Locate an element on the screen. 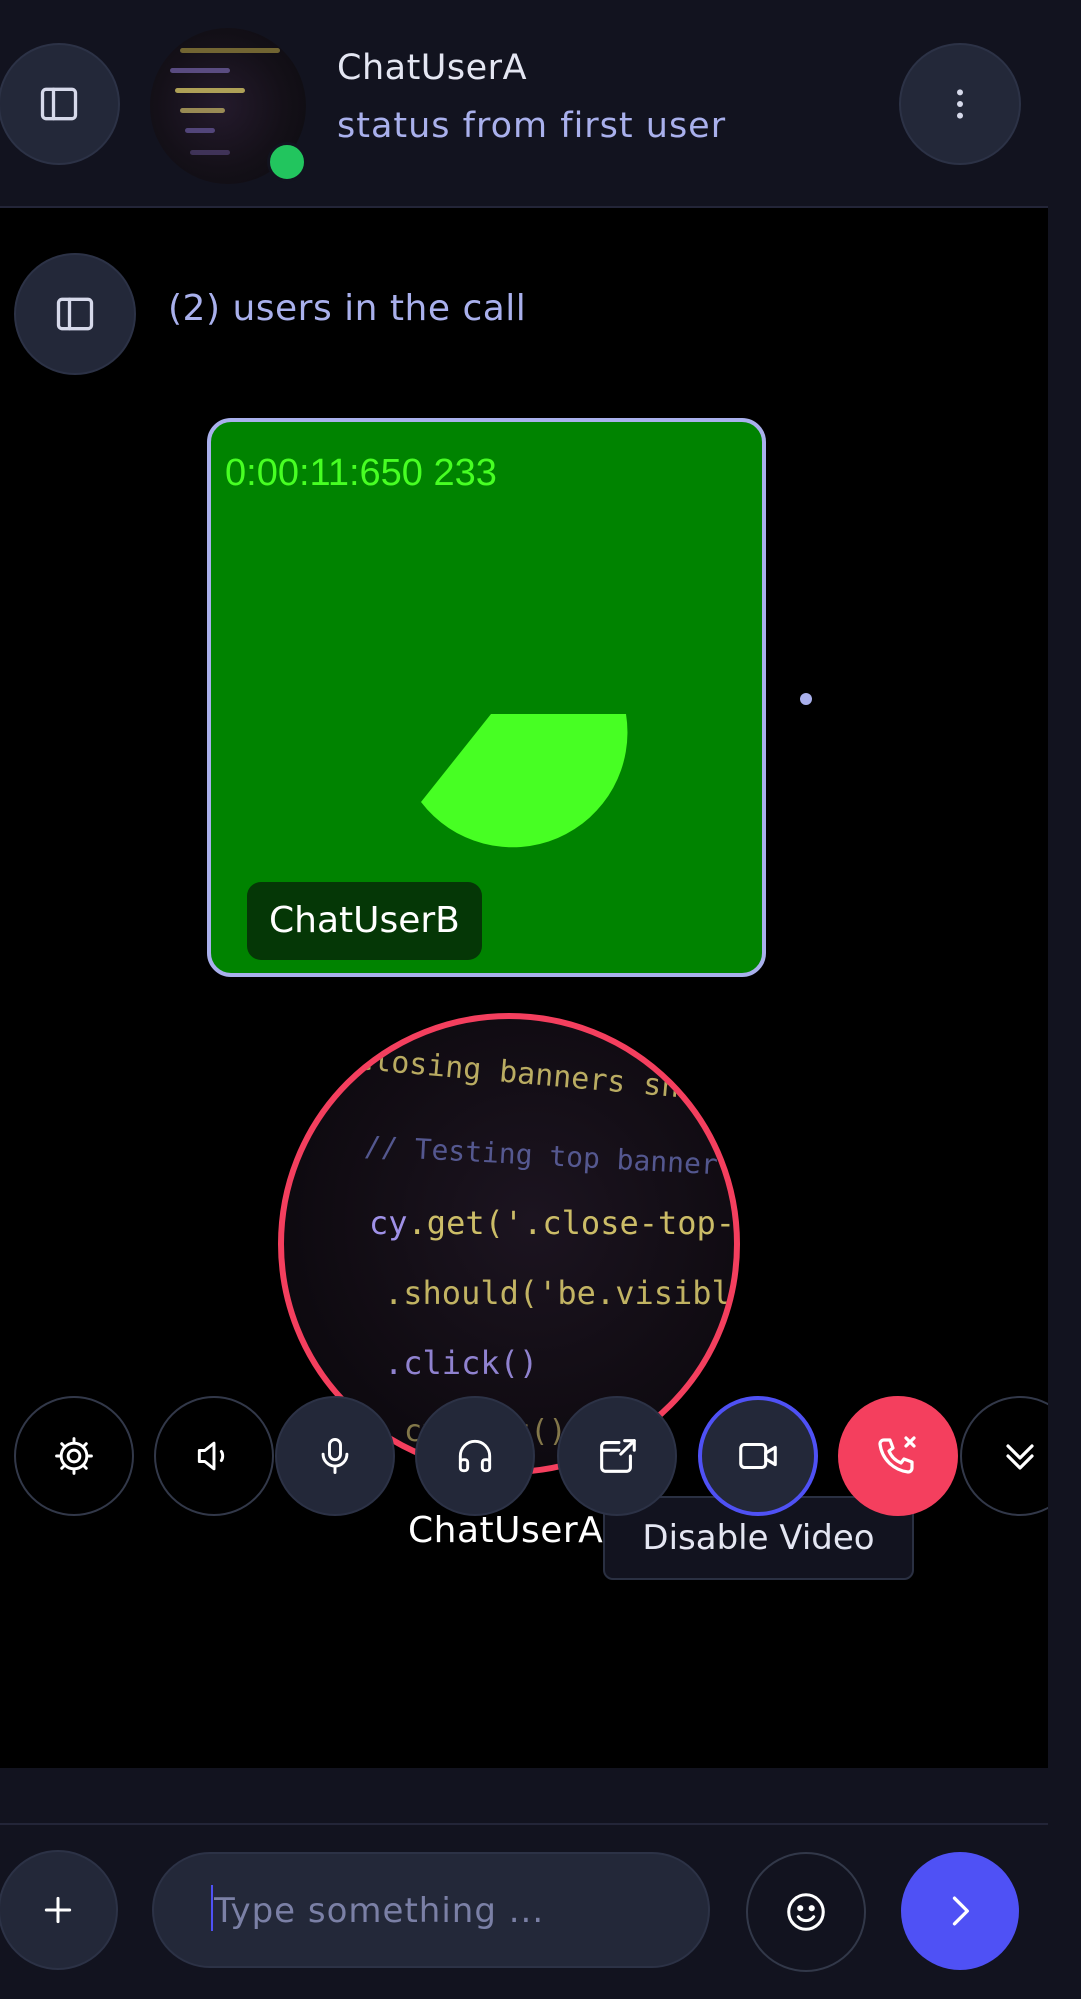 This screenshot has width=1081, height=1999. plus-icon is located at coordinates (58, 1910).